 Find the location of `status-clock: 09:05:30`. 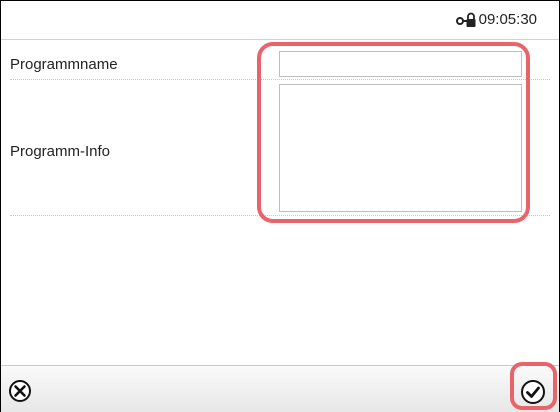

status-clock: 09:05:30 is located at coordinates (496, 19).